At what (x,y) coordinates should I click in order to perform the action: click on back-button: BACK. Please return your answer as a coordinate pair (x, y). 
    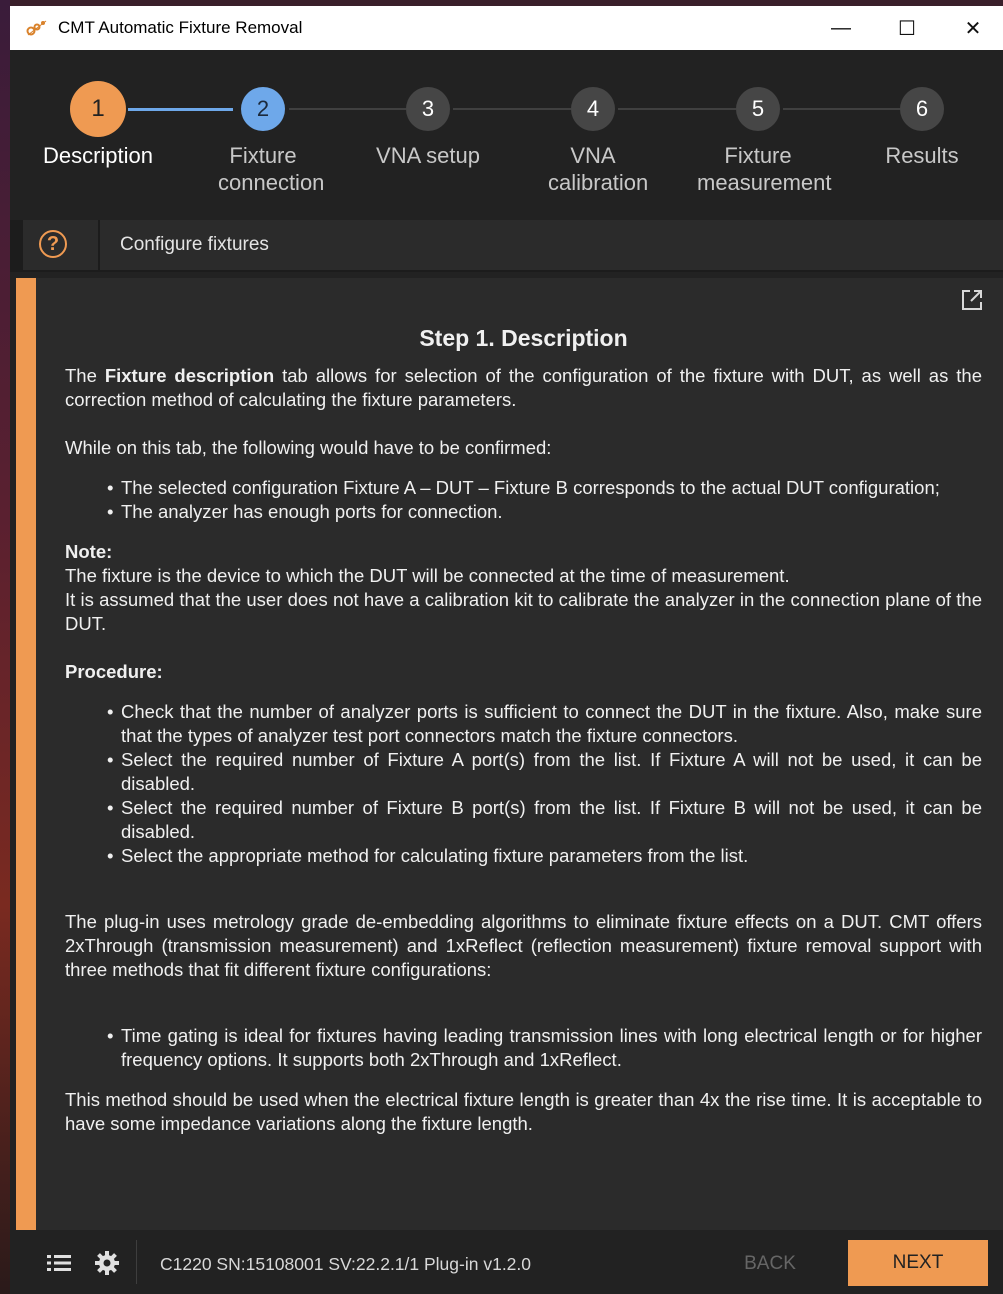
    Looking at the image, I should click on (770, 1264).